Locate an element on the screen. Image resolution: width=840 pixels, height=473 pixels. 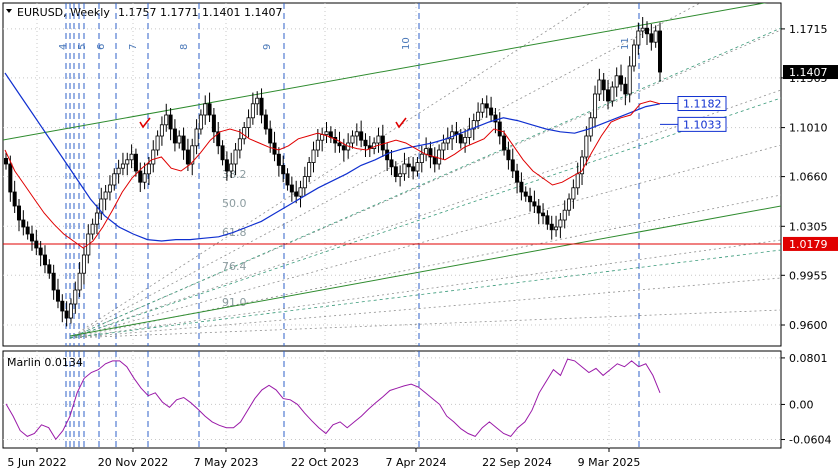
time-tick-label: 5 Jun 2022 is located at coordinates (36, 462).